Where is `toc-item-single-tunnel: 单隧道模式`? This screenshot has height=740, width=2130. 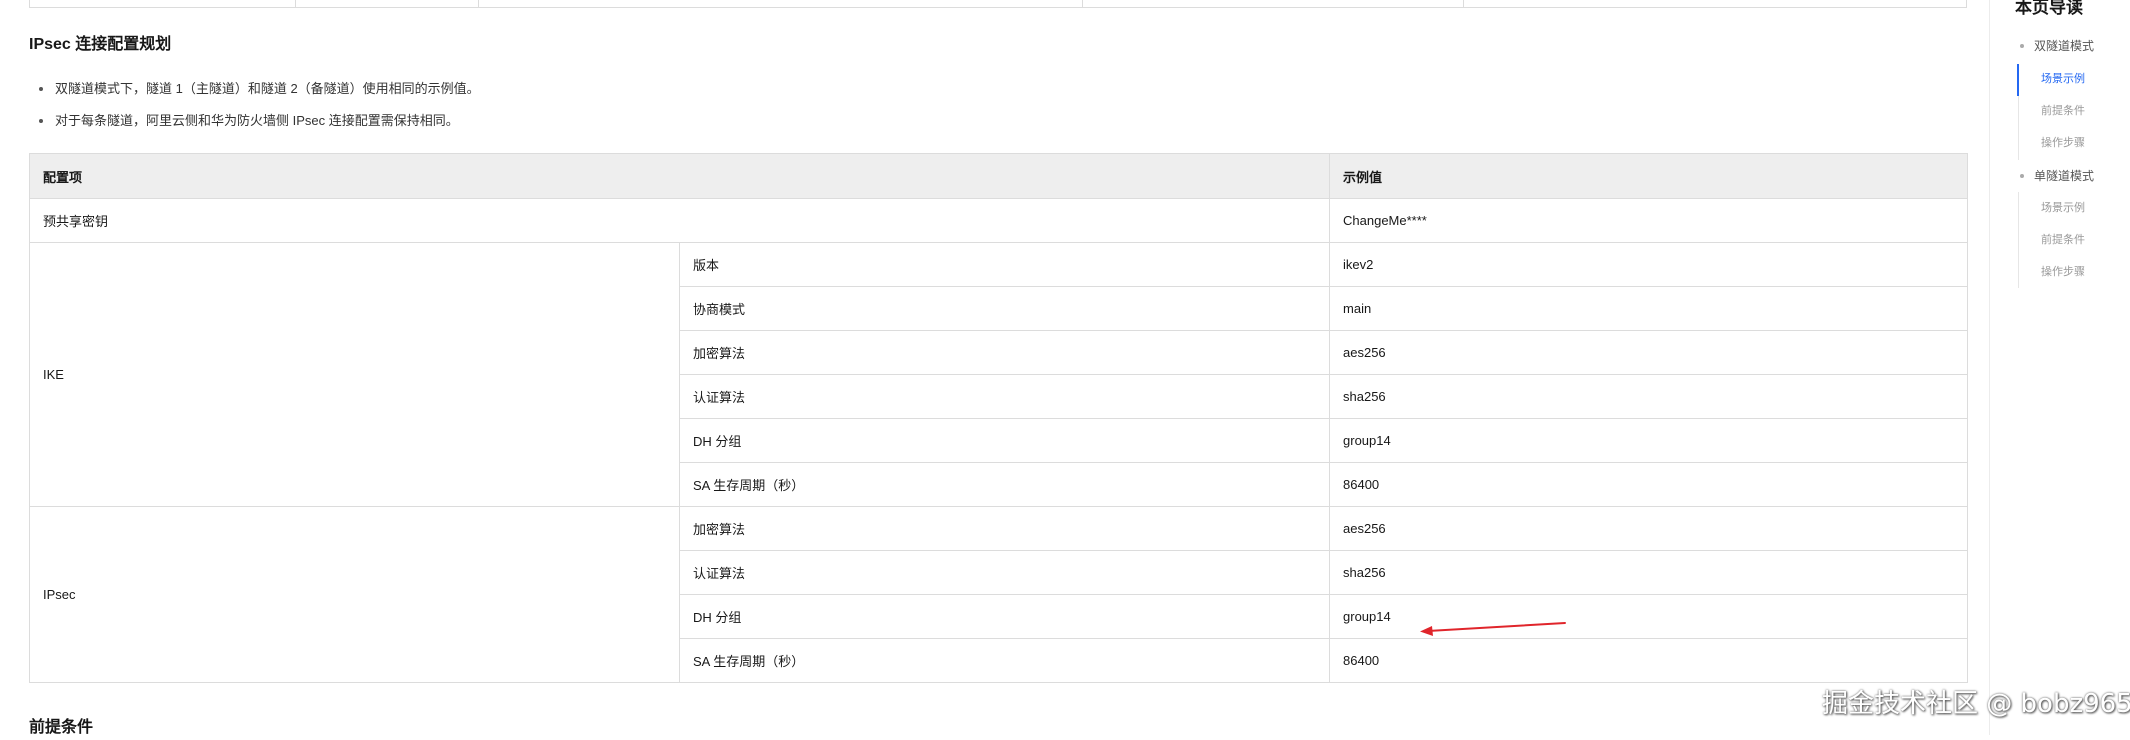
toc-item-single-tunnel: 单隧道模式 is located at coordinates (2056, 176).